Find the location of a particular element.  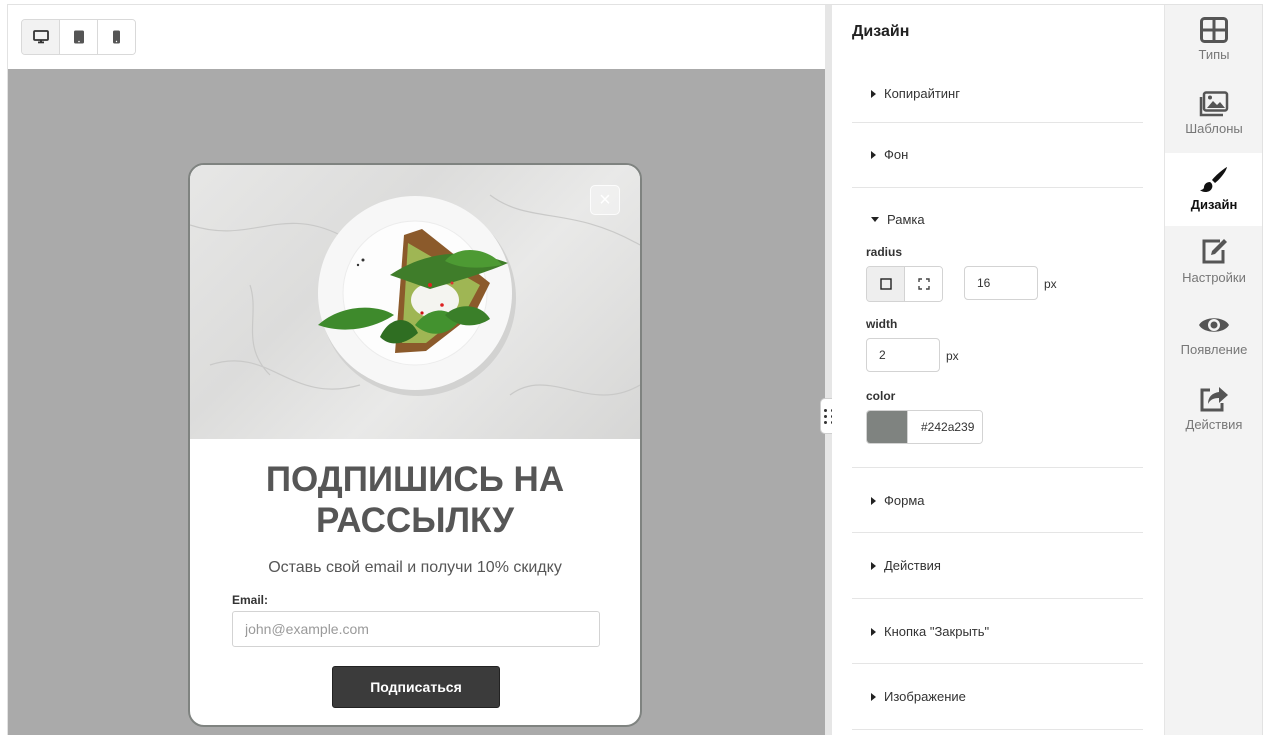

section-form-toggle: Форма is located at coordinates (898, 500).